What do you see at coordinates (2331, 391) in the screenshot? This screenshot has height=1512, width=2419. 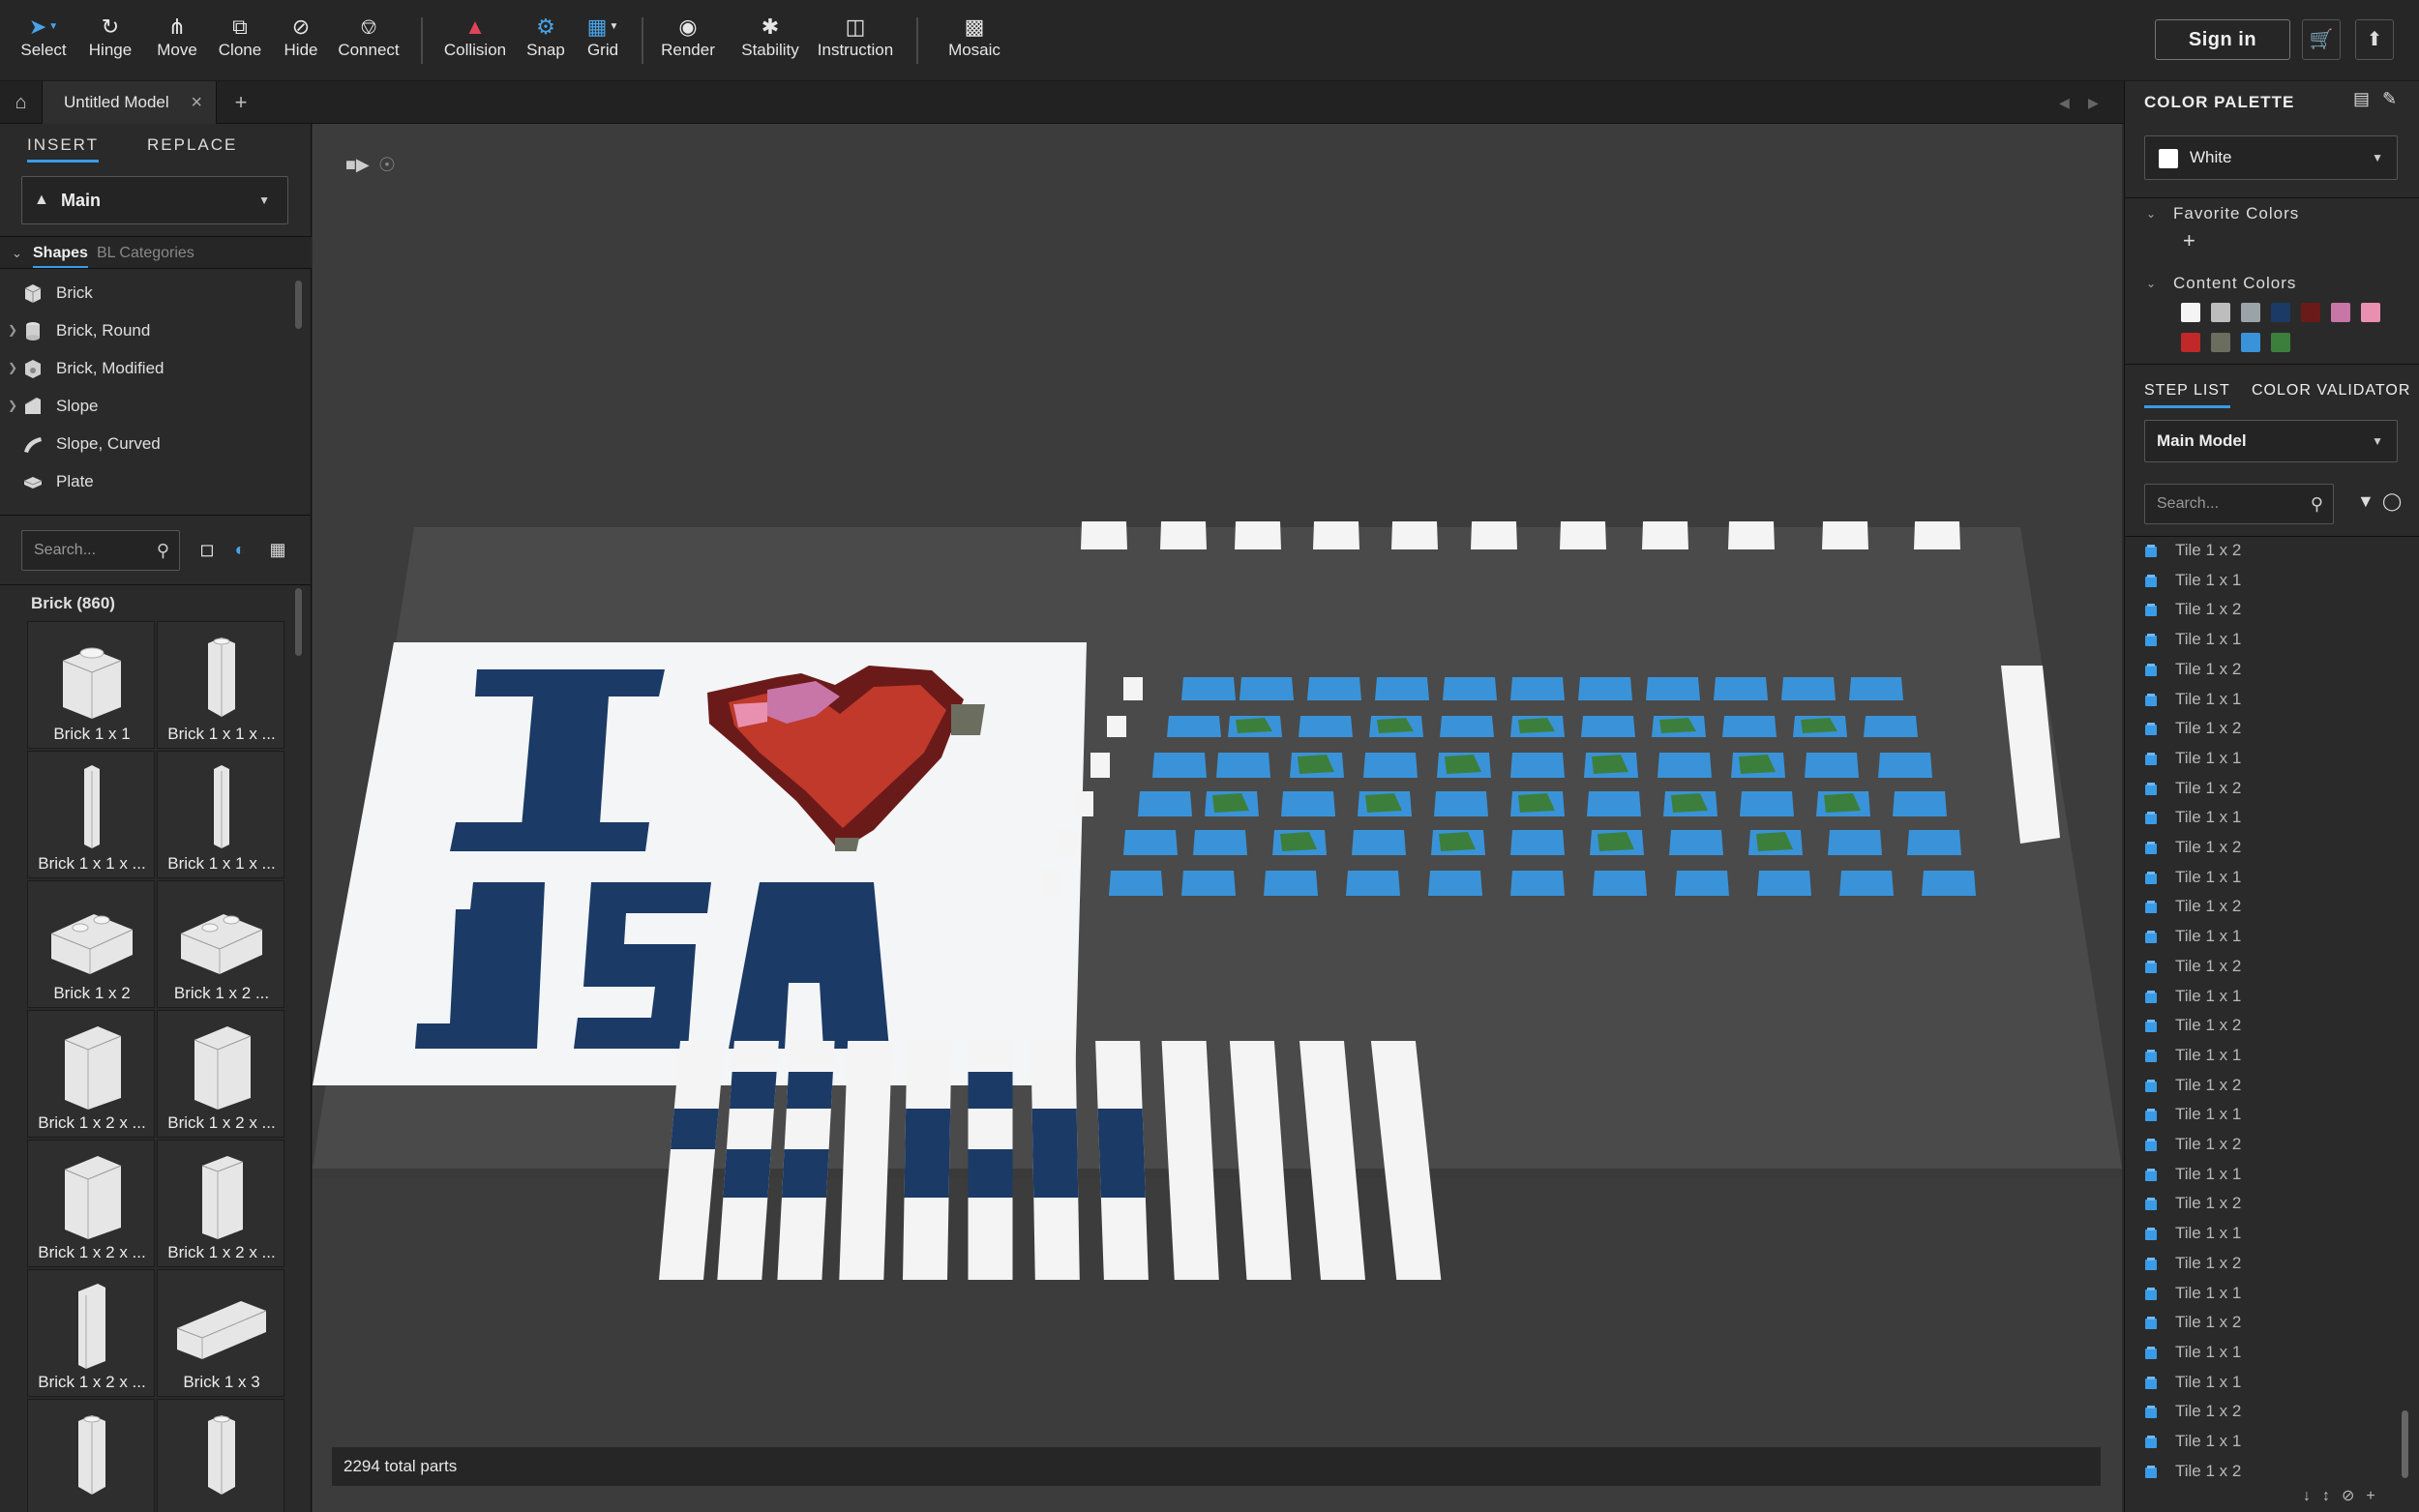 I see `tab-color-validator: COLOR VALIDATOR` at bounding box center [2331, 391].